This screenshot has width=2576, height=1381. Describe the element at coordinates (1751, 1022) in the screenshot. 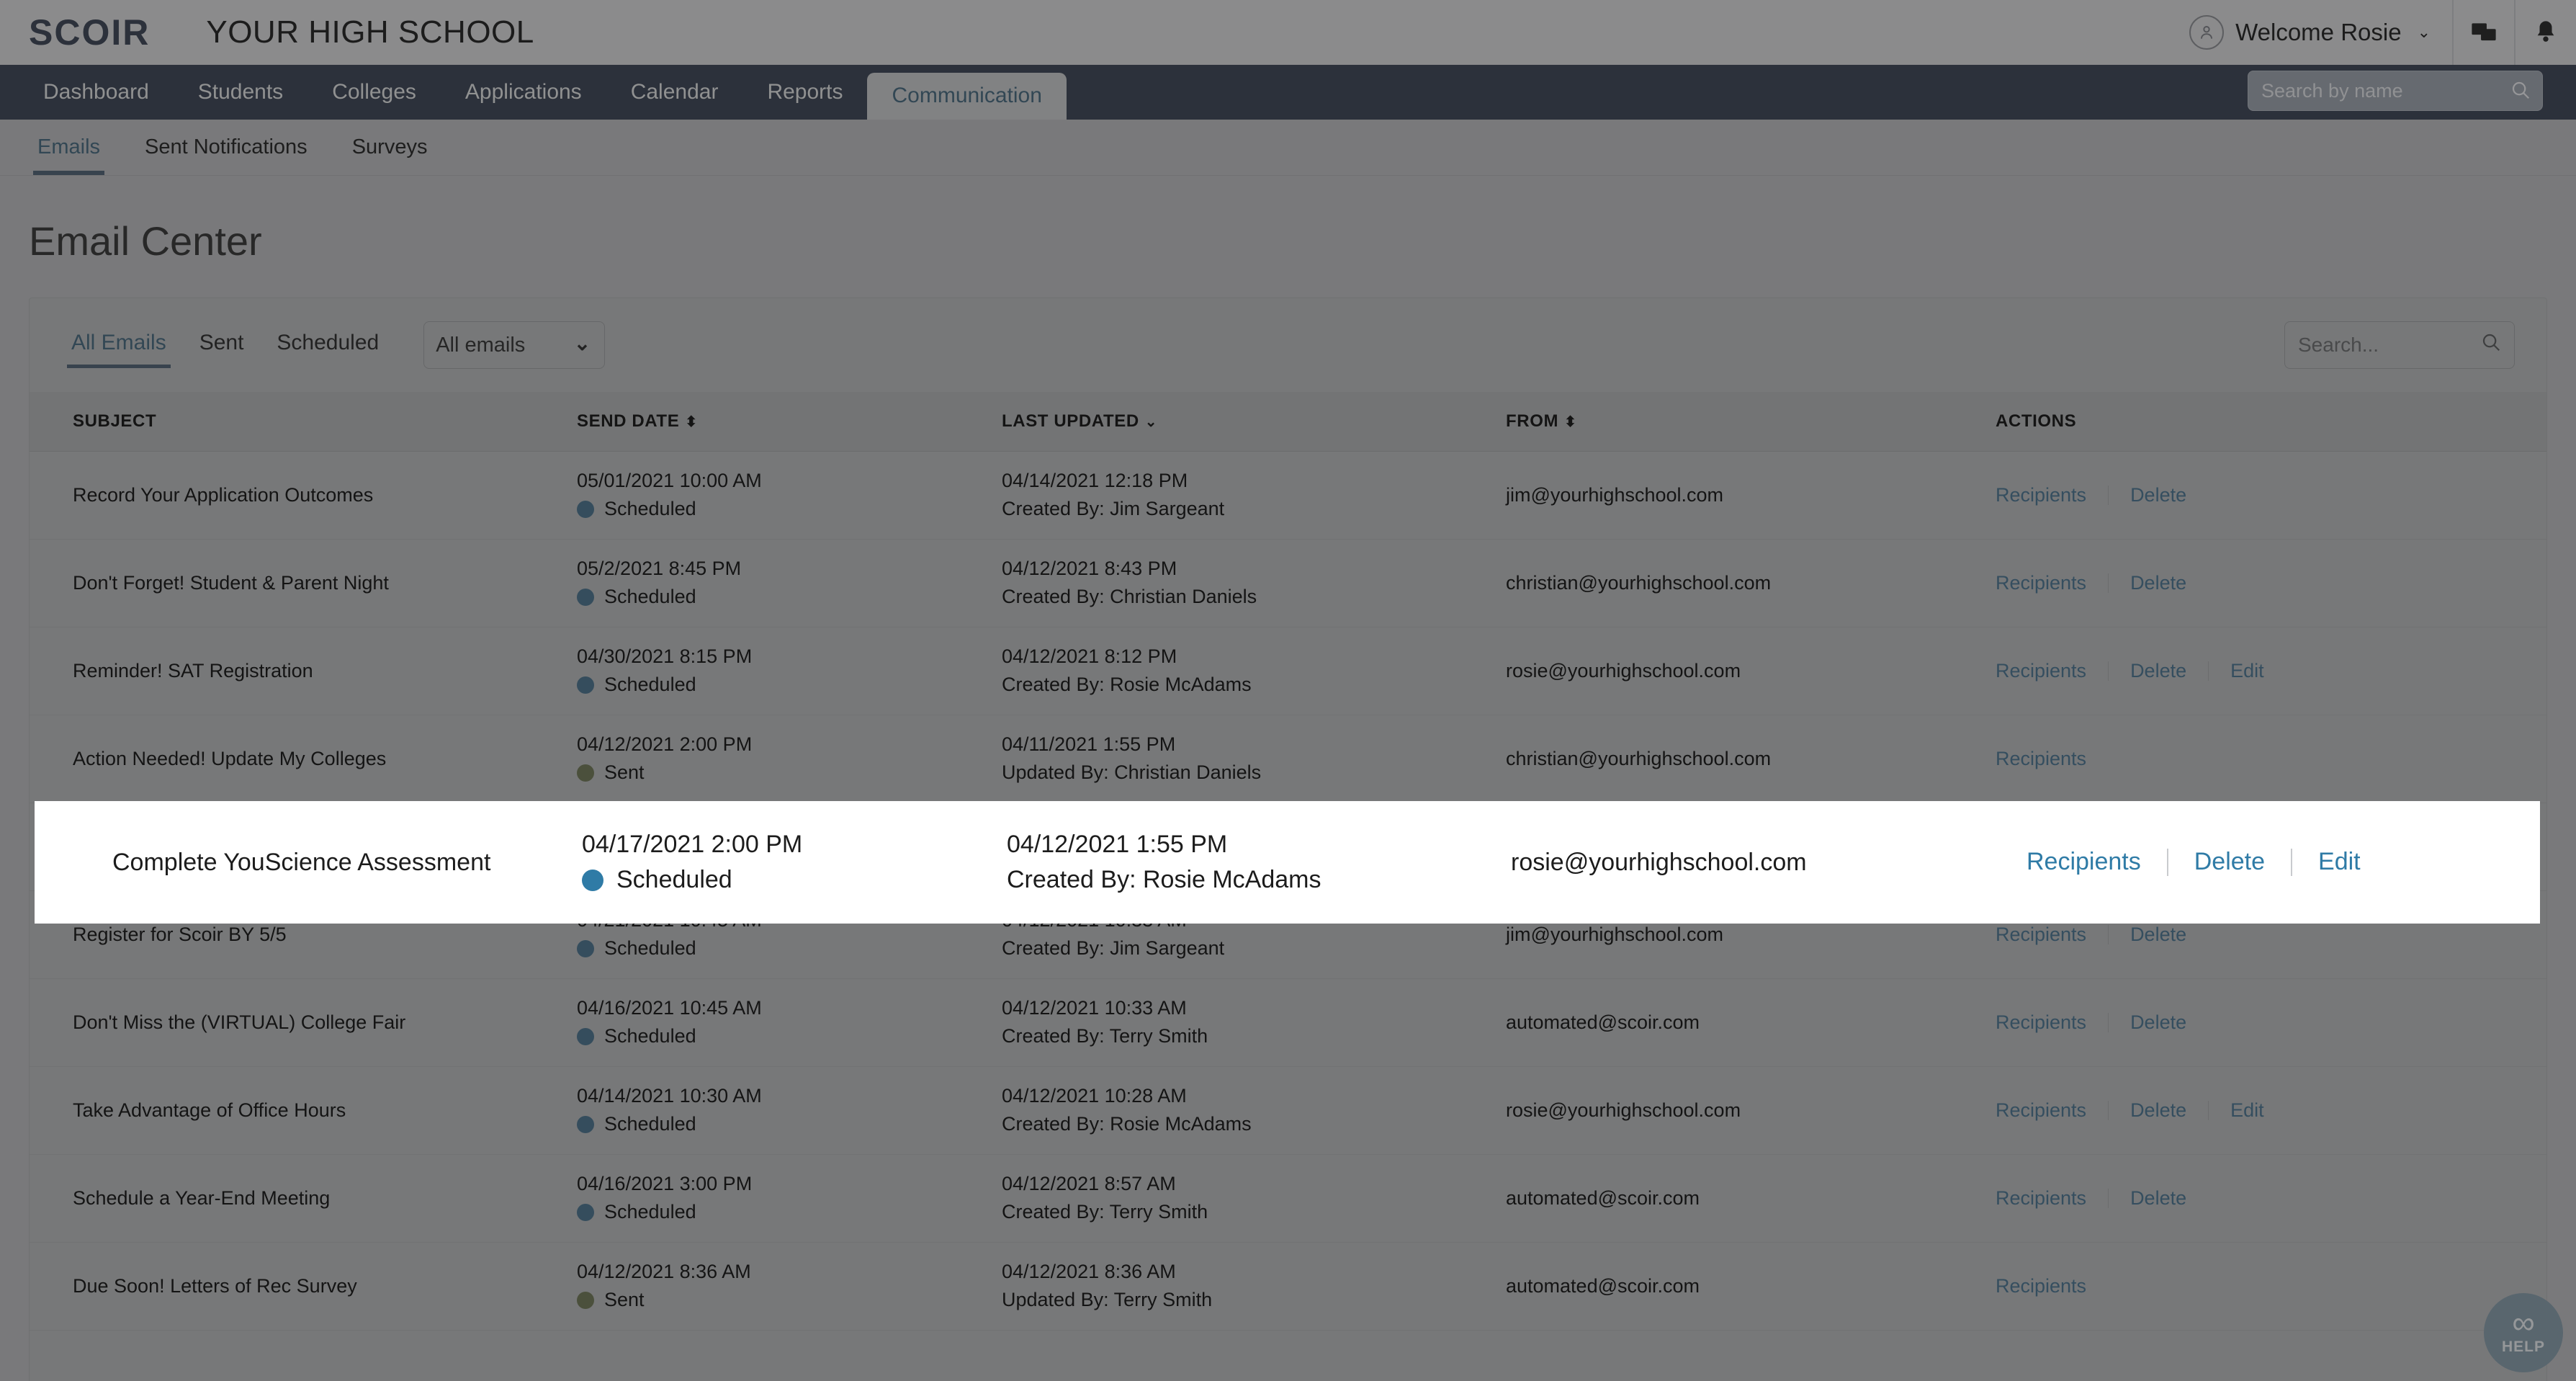

I see `cell-from: automated@scoir.com` at that location.